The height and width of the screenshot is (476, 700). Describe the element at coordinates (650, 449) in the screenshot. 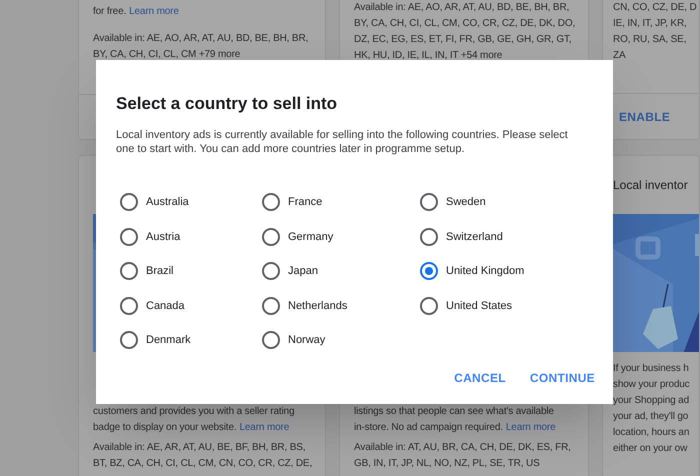

I see `card-text: either on your ow` at that location.